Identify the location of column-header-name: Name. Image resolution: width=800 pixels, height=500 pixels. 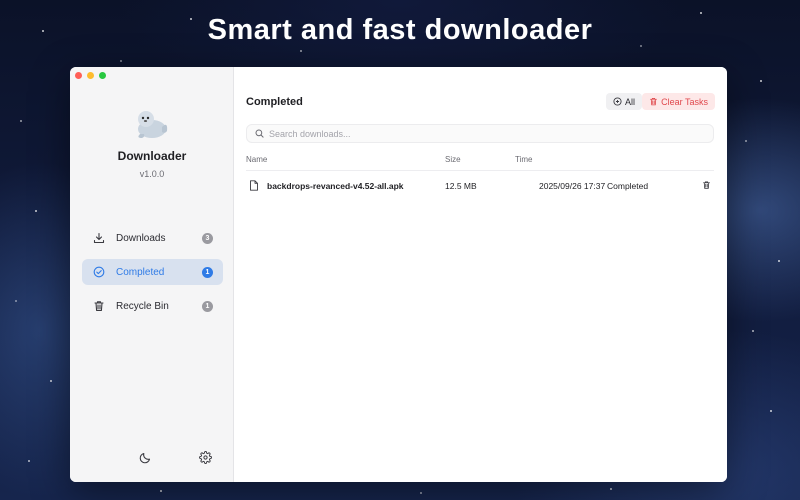
(256, 159).